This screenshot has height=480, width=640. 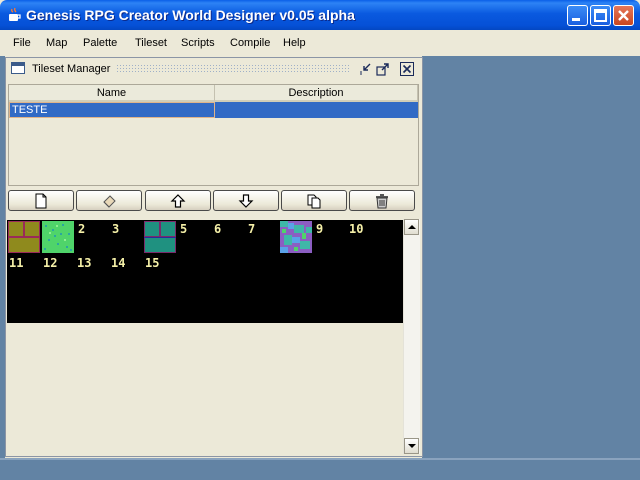 What do you see at coordinates (16, 263) in the screenshot?
I see `tile-number: 11` at bounding box center [16, 263].